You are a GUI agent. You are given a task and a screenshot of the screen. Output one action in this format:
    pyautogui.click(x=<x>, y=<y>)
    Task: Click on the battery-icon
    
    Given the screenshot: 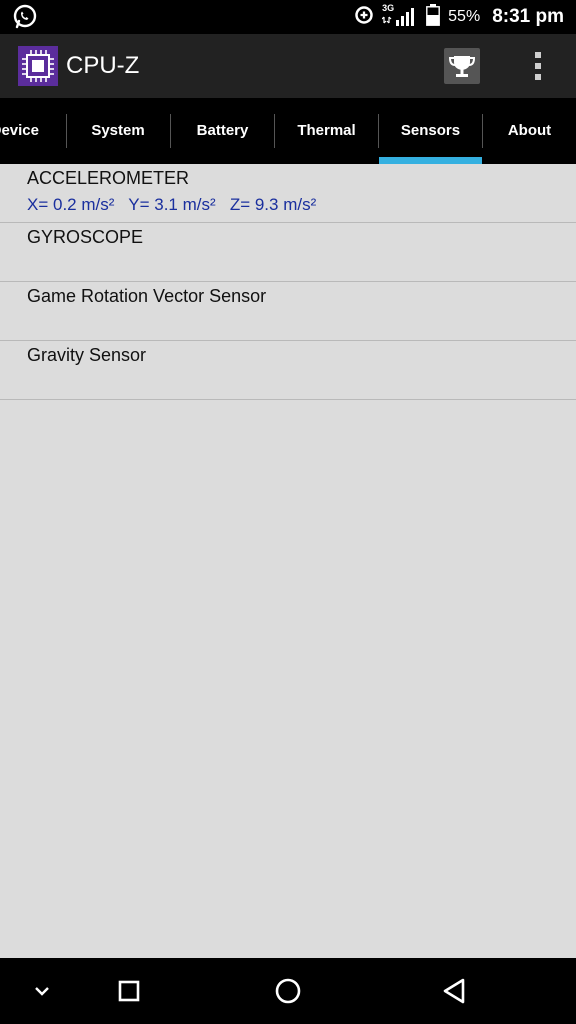 What is the action you would take?
    pyautogui.click(x=433, y=17)
    